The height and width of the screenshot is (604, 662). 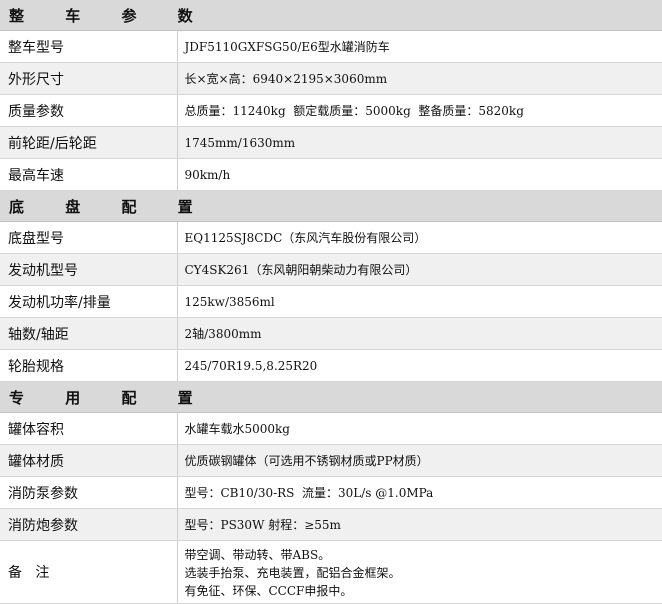 I want to click on row-value: 优质碳钢罐体（可选用不锈钢材质或PP材质）, so click(x=419, y=460).